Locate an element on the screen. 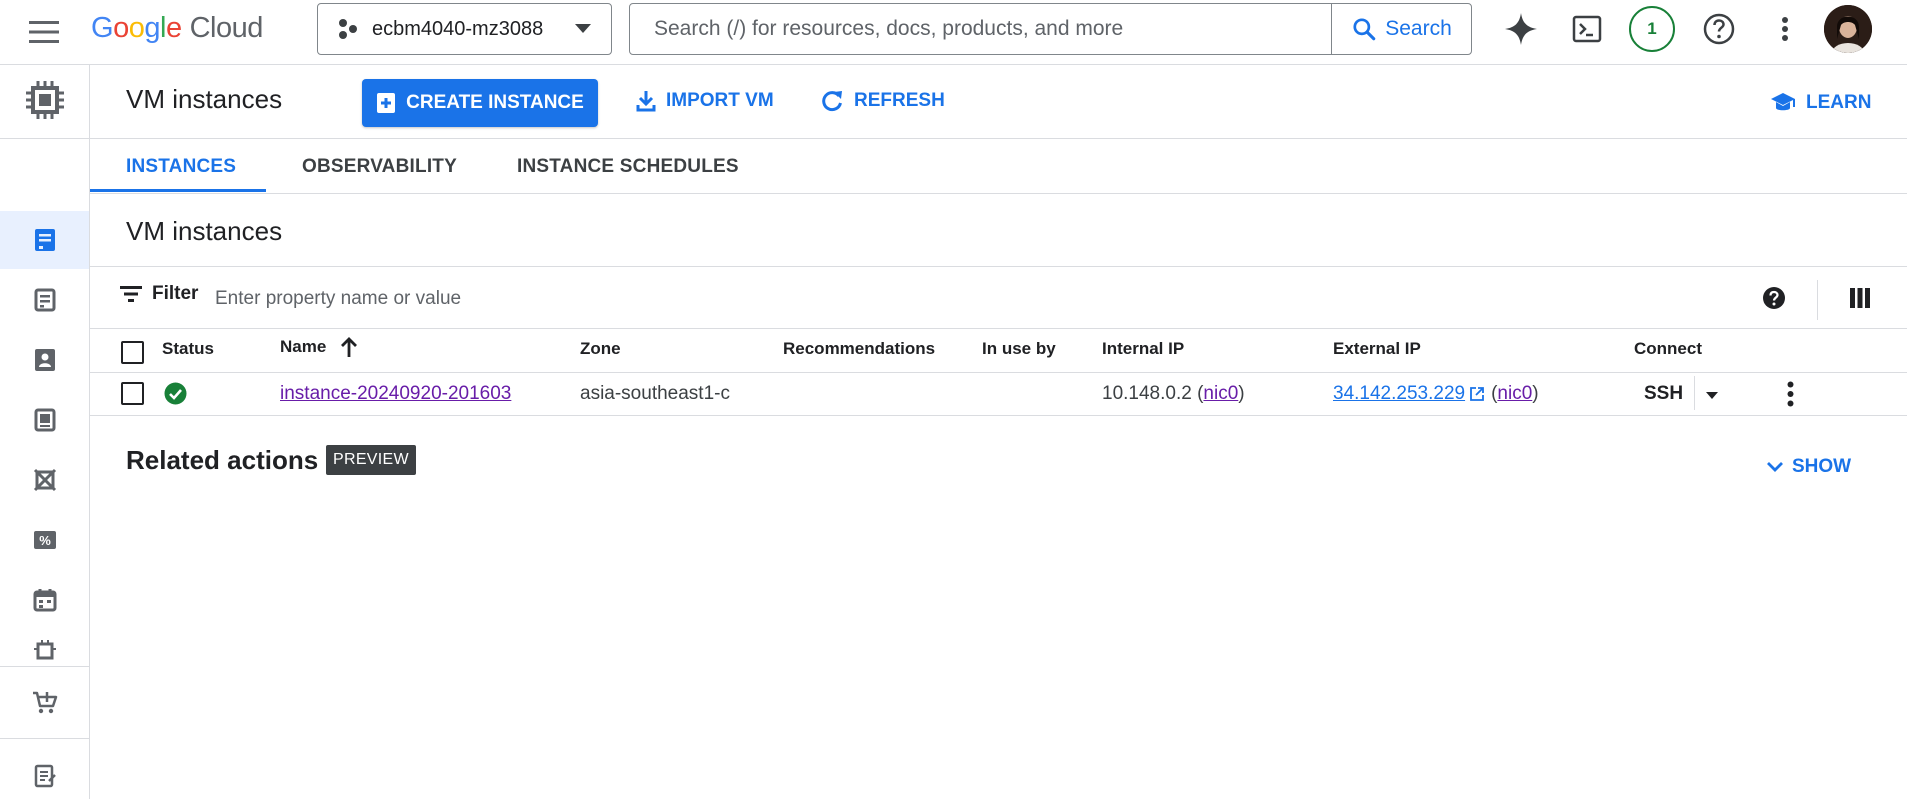 The width and height of the screenshot is (1907, 799). rail-item-partial is located at coordinates (44, 650).